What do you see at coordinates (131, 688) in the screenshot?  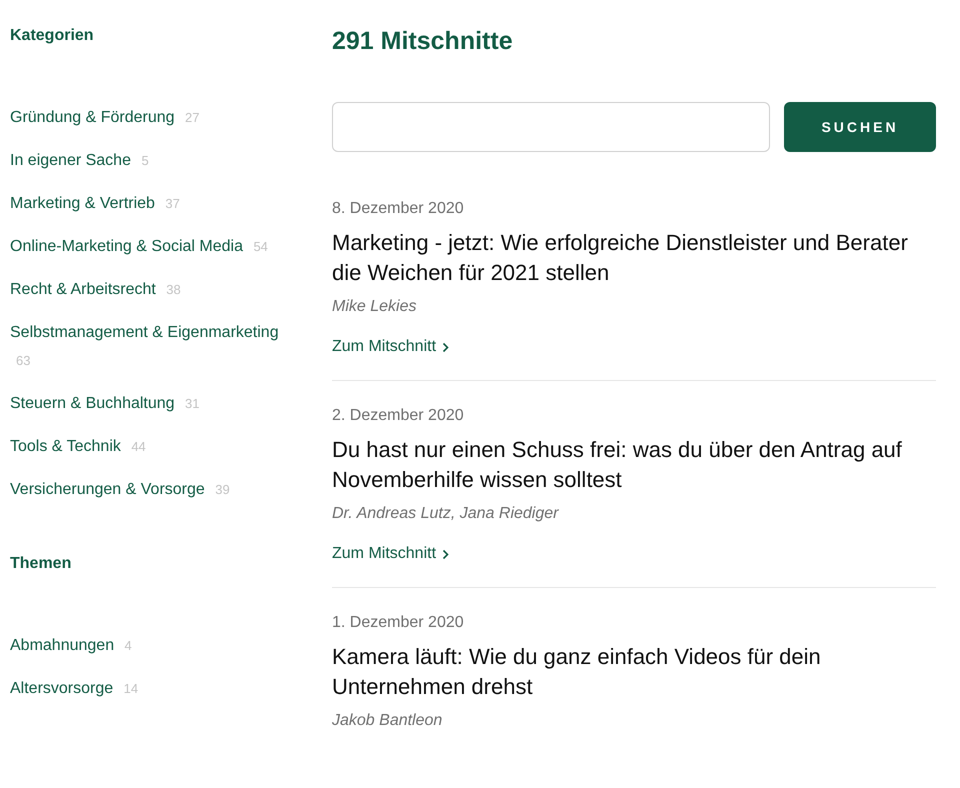 I see `item-count: 14` at bounding box center [131, 688].